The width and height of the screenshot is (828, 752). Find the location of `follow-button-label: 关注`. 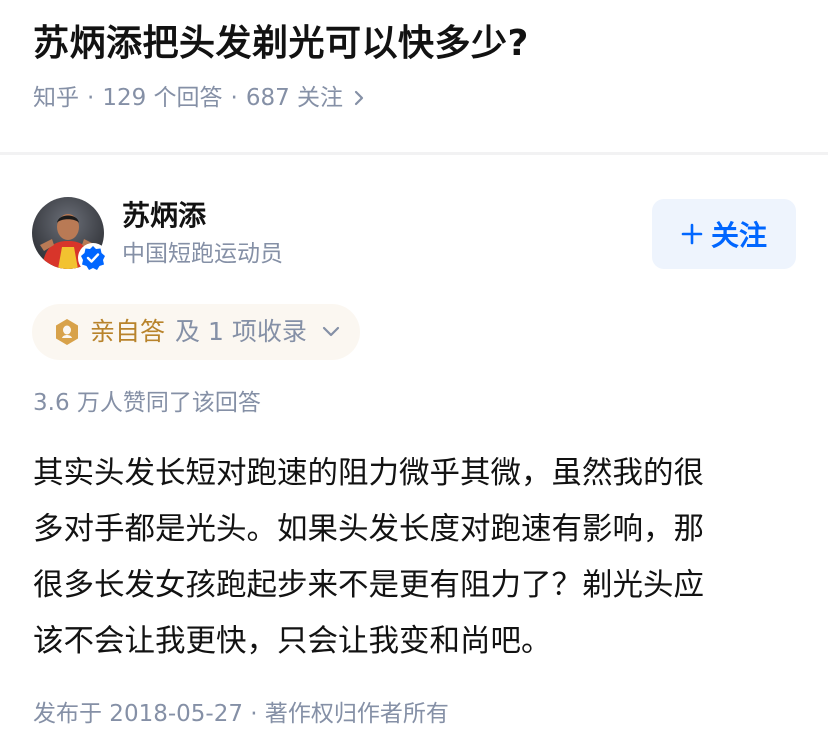

follow-button-label: 关注 is located at coordinates (738, 235).